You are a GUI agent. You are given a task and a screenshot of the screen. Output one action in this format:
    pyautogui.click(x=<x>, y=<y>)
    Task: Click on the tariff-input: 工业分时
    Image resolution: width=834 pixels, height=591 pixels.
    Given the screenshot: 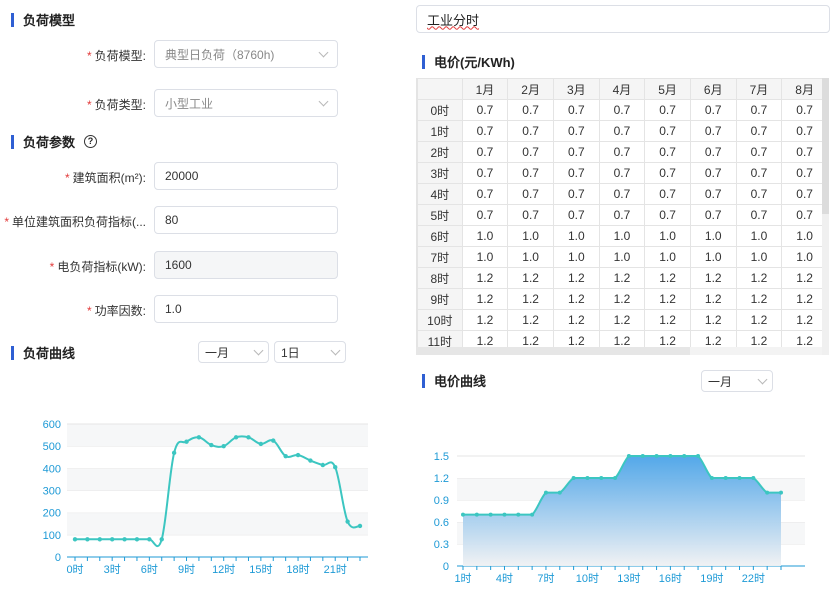 What is the action you would take?
    pyautogui.click(x=623, y=19)
    